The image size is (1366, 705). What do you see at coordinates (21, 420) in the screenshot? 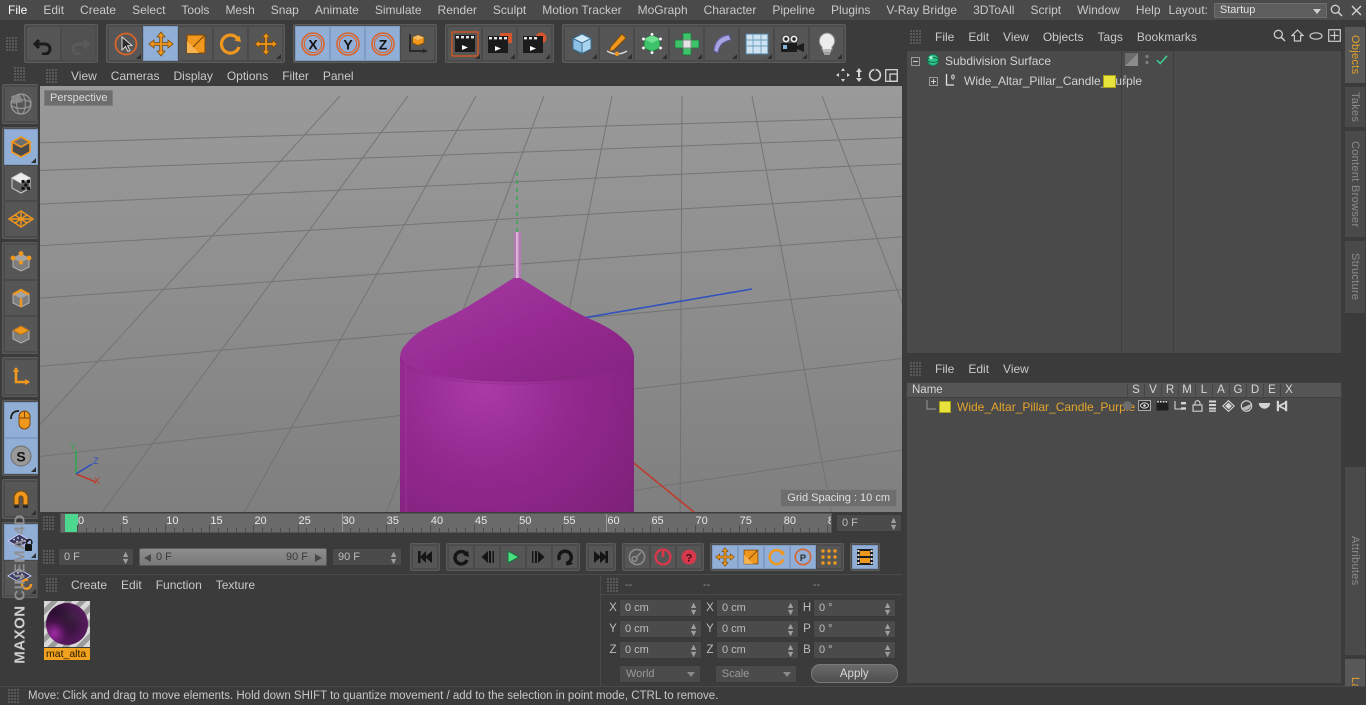
I see `enable-deformers-button` at bounding box center [21, 420].